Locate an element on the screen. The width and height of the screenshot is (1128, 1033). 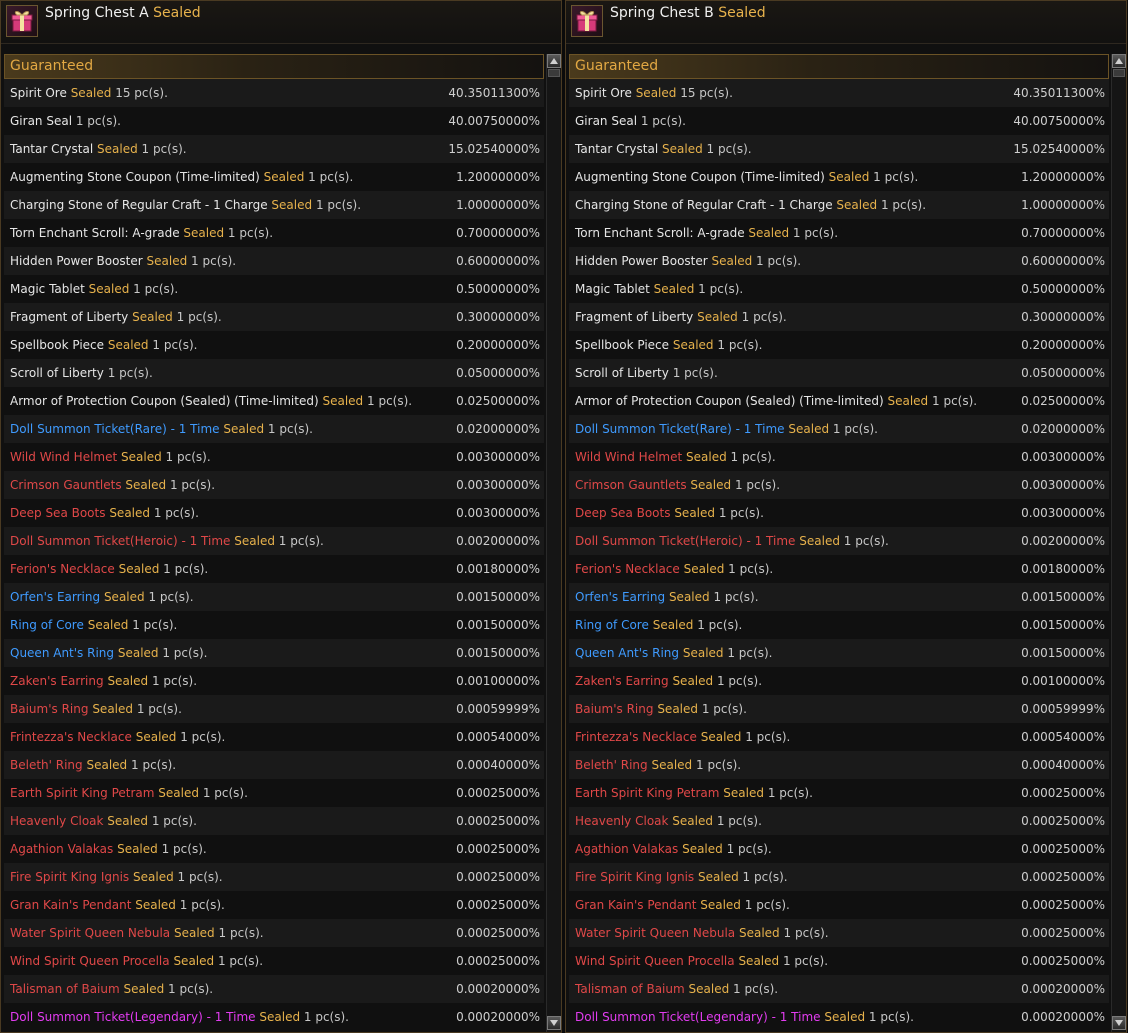
drop-chance: 1.00000000% is located at coordinates (1063, 205).